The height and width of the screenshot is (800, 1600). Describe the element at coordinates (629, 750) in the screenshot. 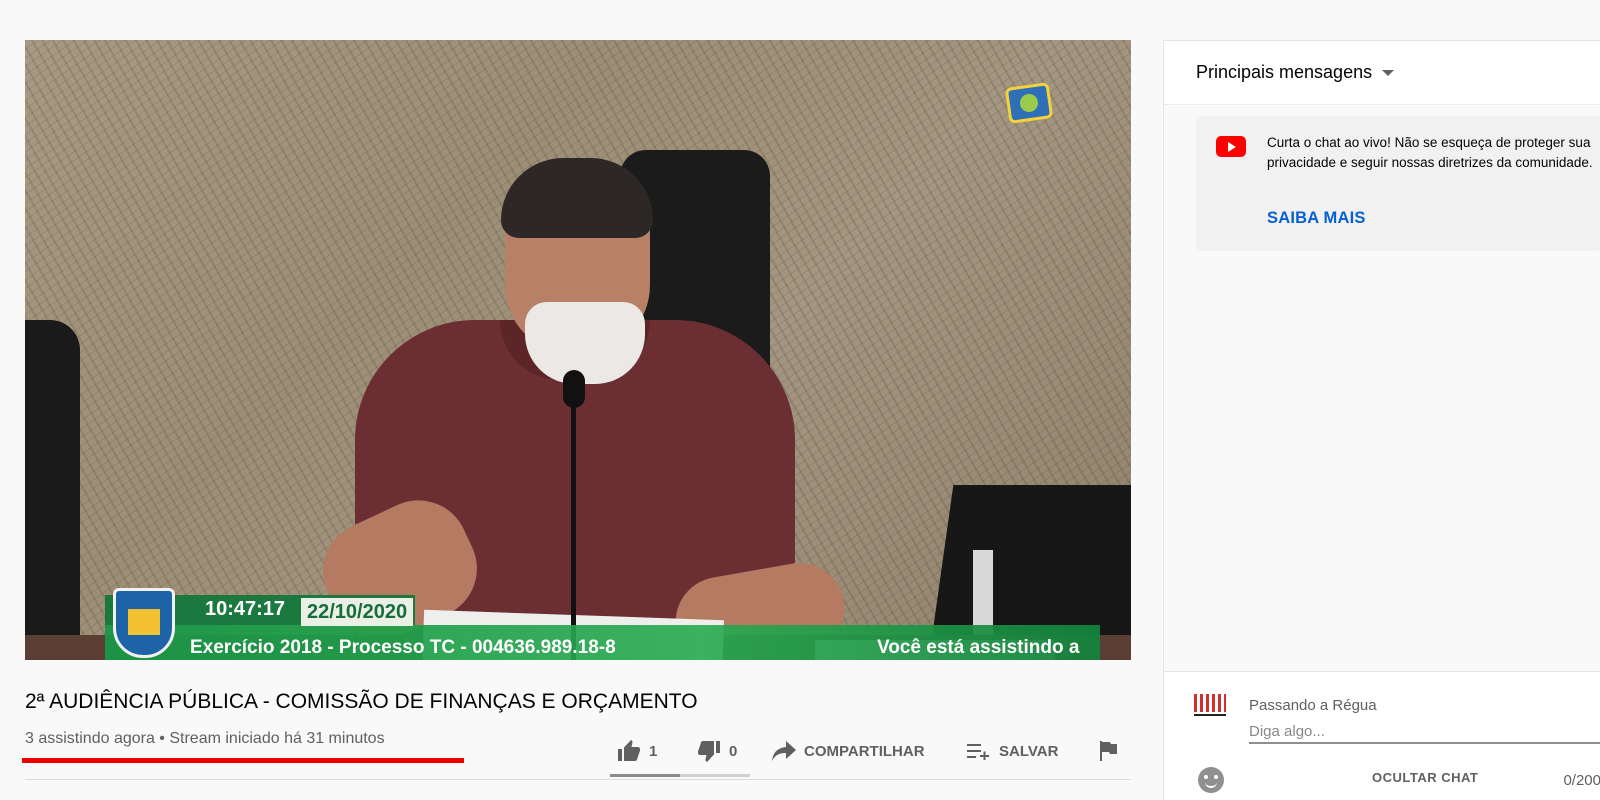

I see `like-icon` at that location.